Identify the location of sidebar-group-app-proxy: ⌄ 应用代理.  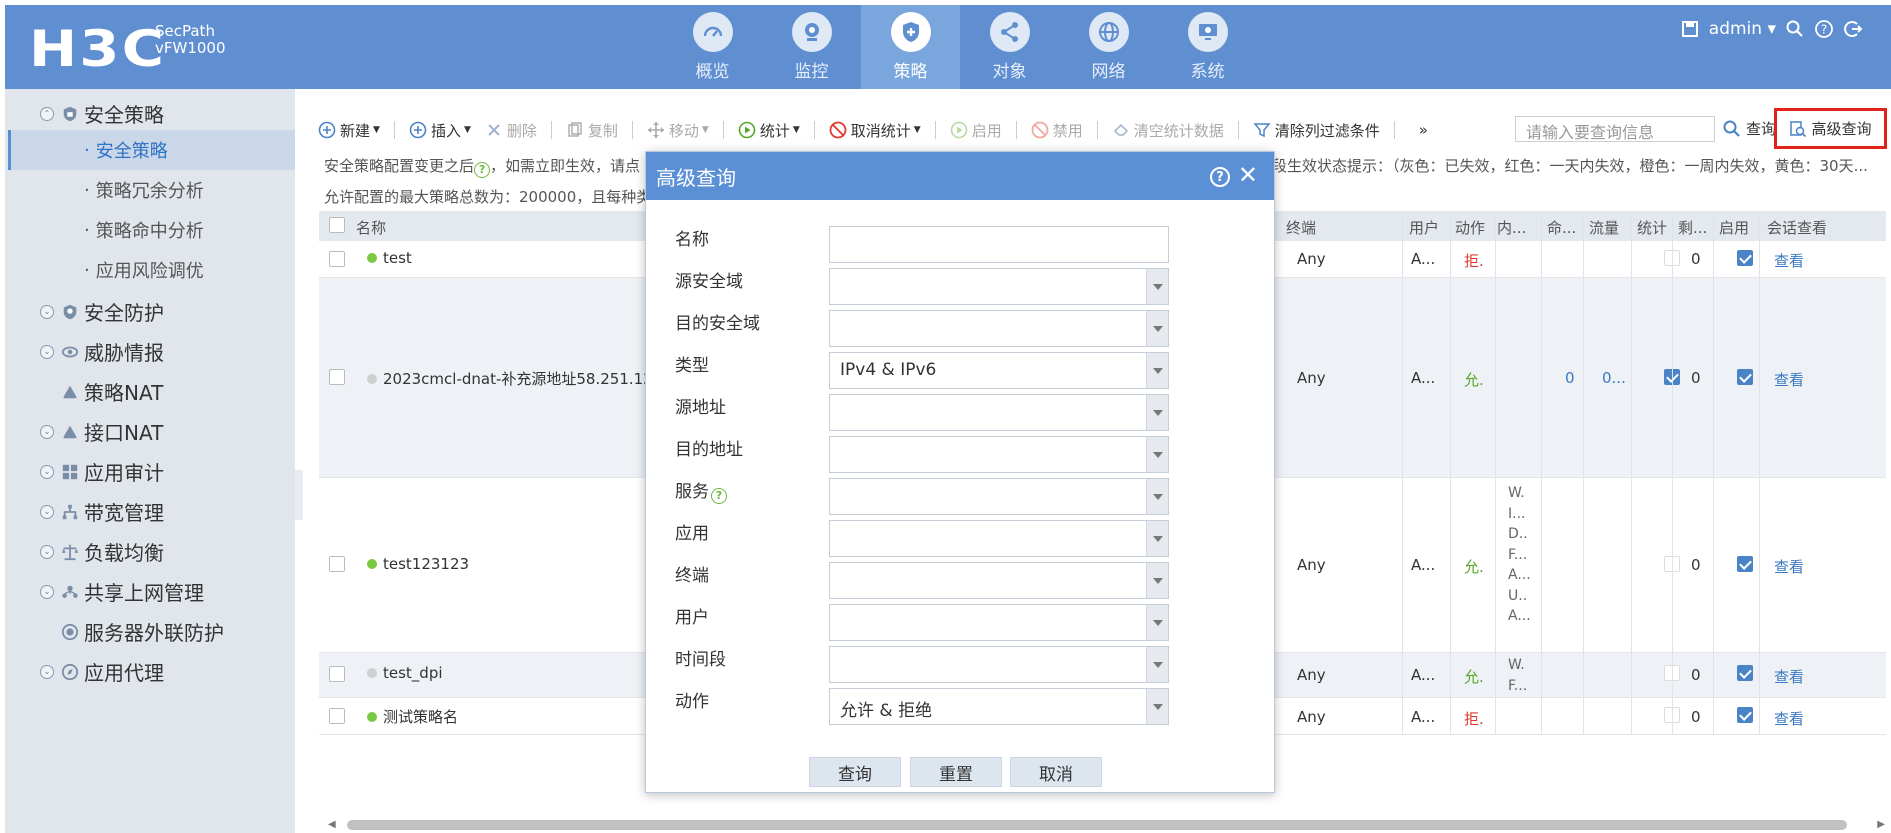
(102, 671).